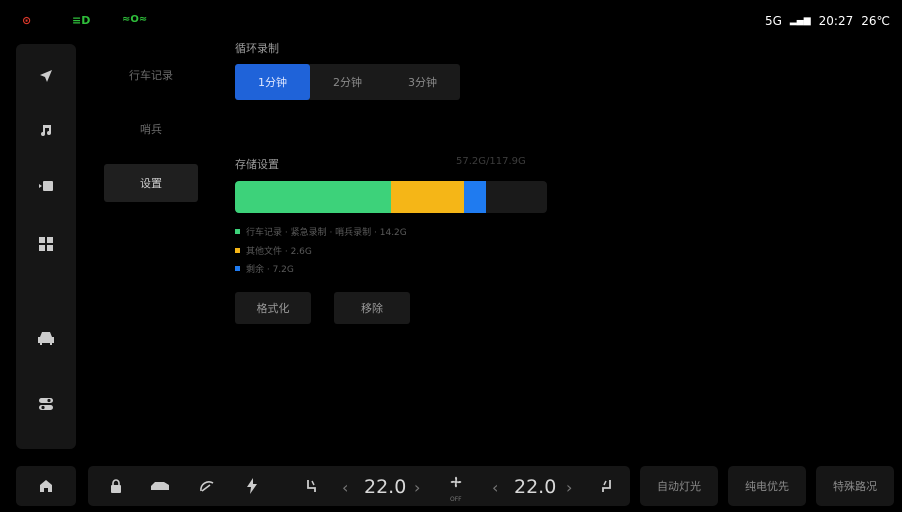 This screenshot has height=512, width=902. Describe the element at coordinates (767, 486) in the screenshot. I see `ev-priority-button: 纯电优先` at that location.